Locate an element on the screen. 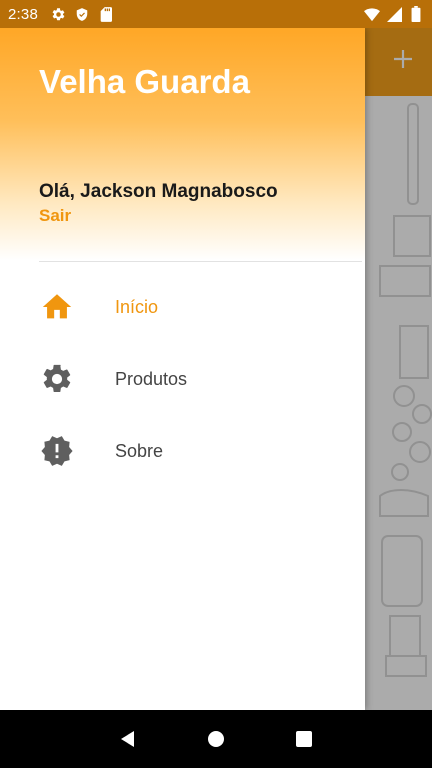 The height and width of the screenshot is (768, 432). alert-badge-icon is located at coordinates (57, 451).